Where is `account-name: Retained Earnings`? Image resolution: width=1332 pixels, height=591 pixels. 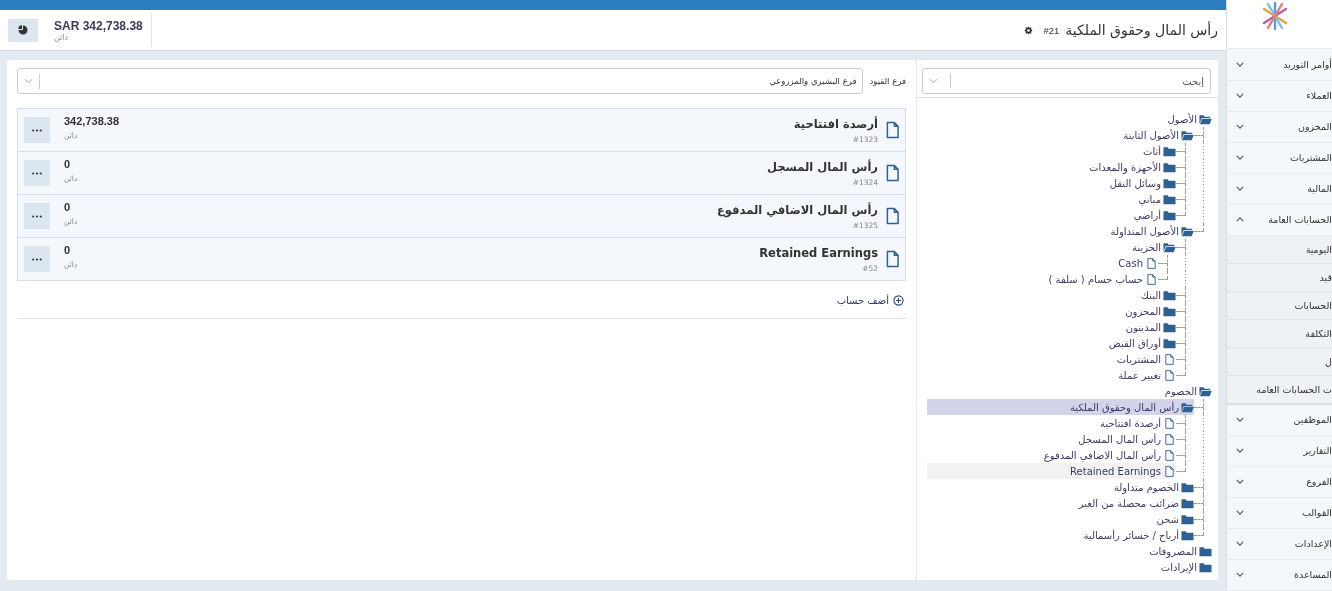
account-name: Retained Earnings is located at coordinates (481, 252).